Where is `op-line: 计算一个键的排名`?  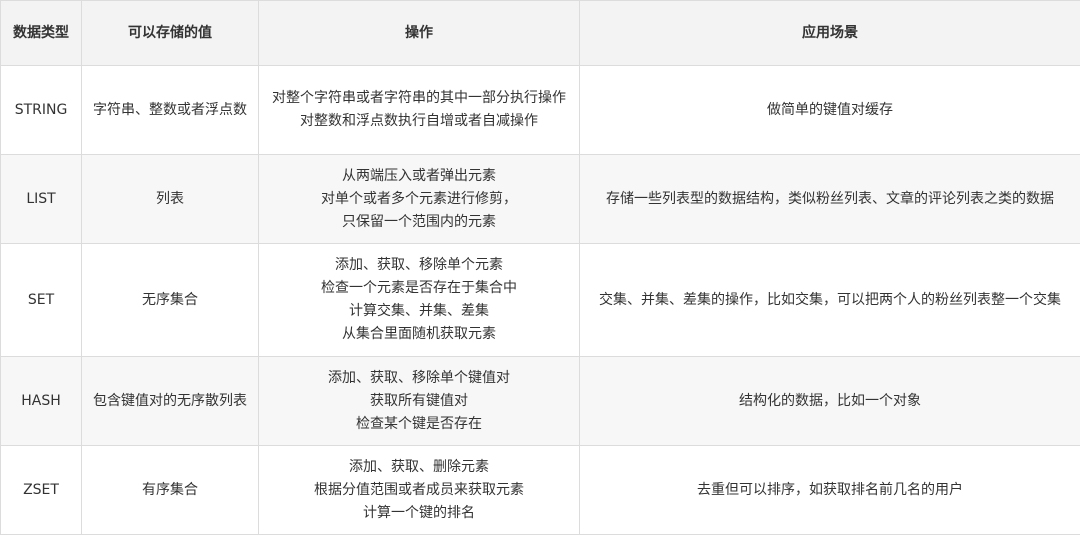
op-line: 计算一个键的排名 is located at coordinates (419, 512).